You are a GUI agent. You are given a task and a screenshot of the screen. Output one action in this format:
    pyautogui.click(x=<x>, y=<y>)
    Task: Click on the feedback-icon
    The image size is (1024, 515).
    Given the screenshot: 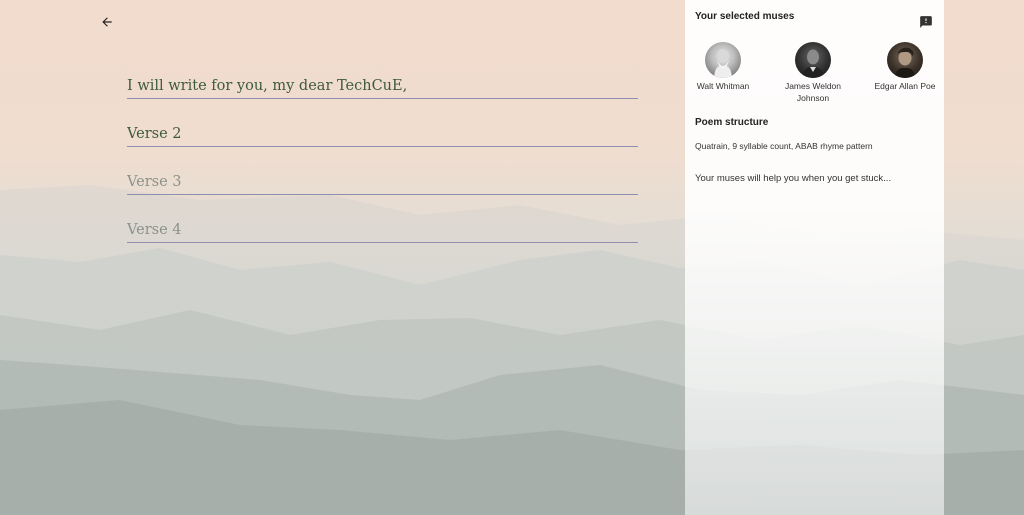 What is the action you would take?
    pyautogui.click(x=926, y=22)
    